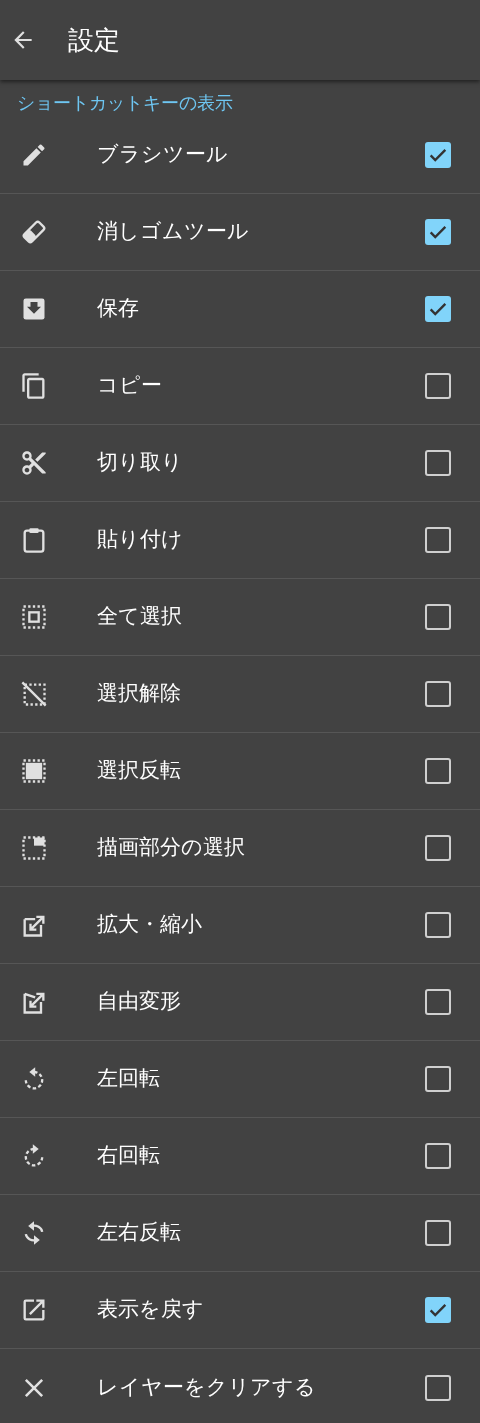 The width and height of the screenshot is (480, 1423). I want to click on section-title: ショートカットキーの表示, so click(125, 102).